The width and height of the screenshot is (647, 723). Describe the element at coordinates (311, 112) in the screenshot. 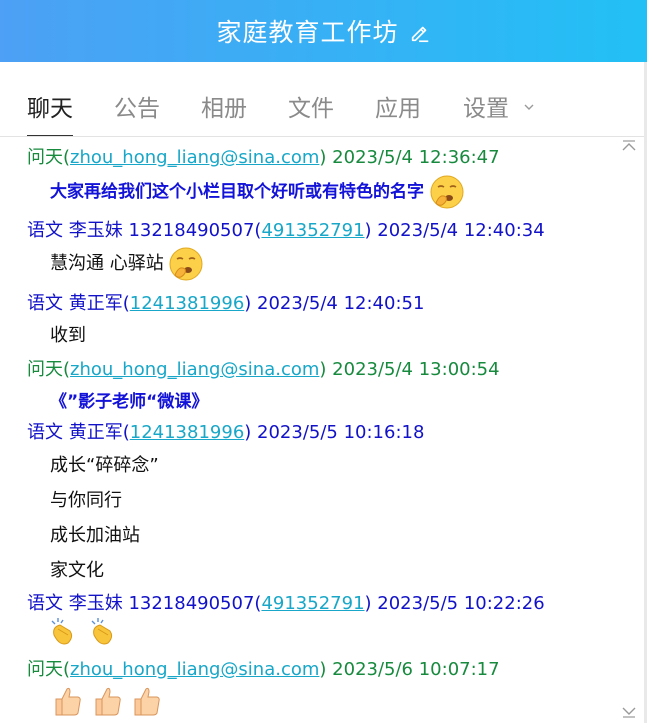

I see `tab-files: 文件` at that location.